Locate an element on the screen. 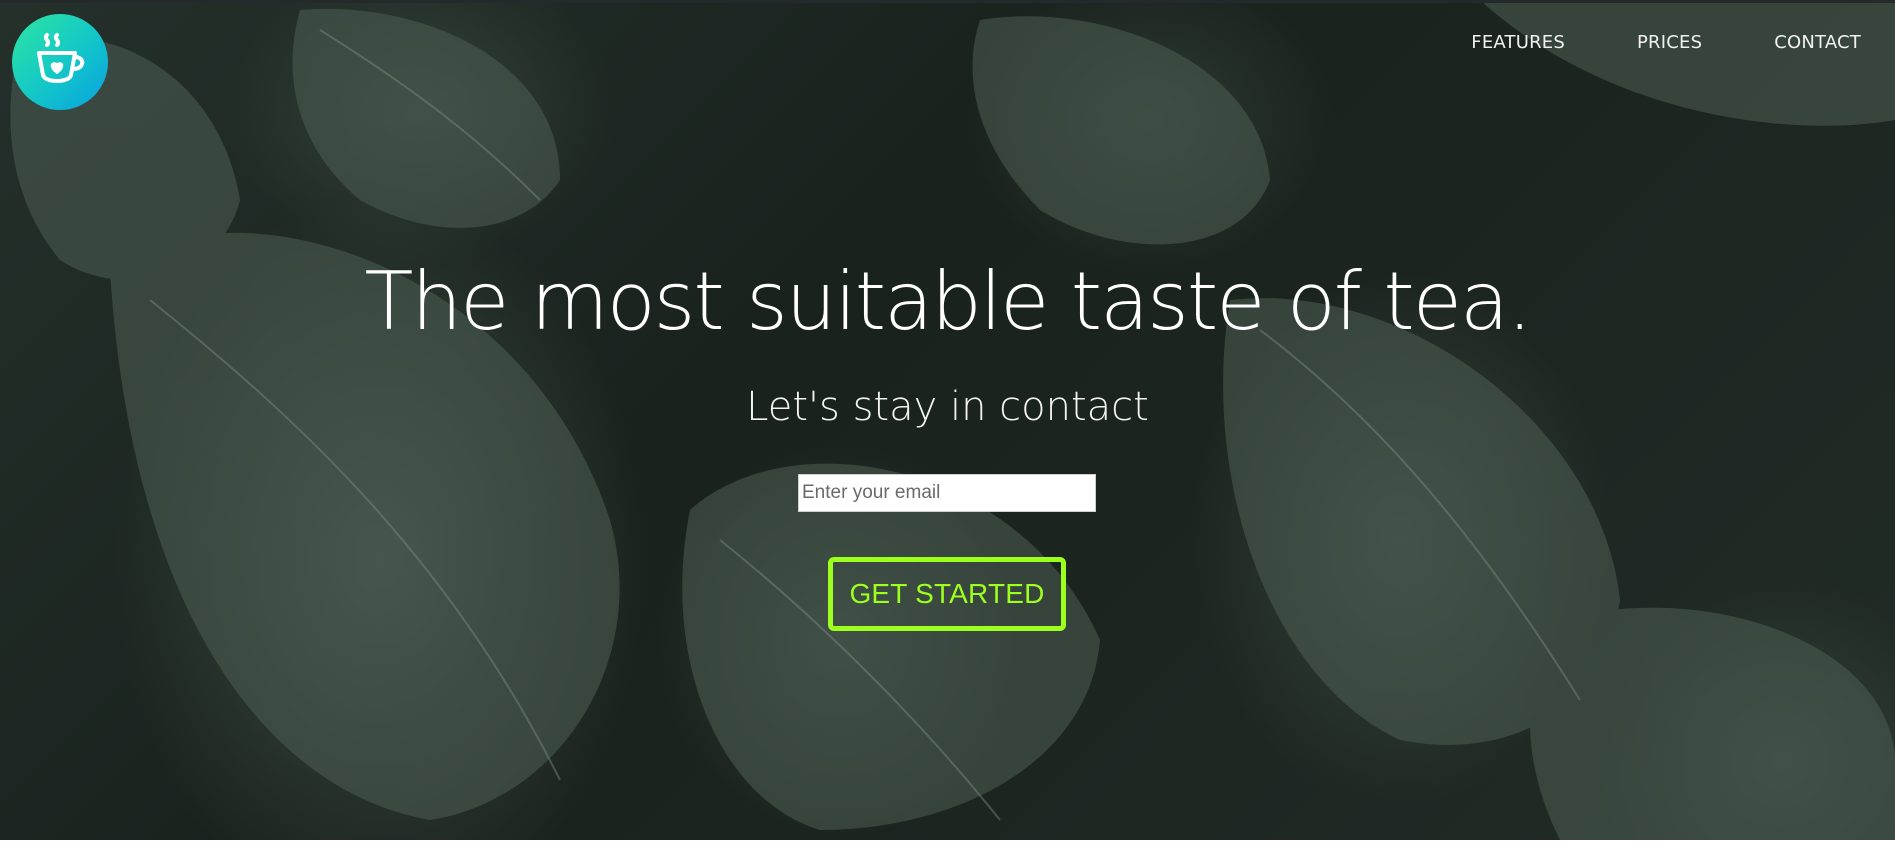  nav-item-contact: CONTACT is located at coordinates (1817, 42).